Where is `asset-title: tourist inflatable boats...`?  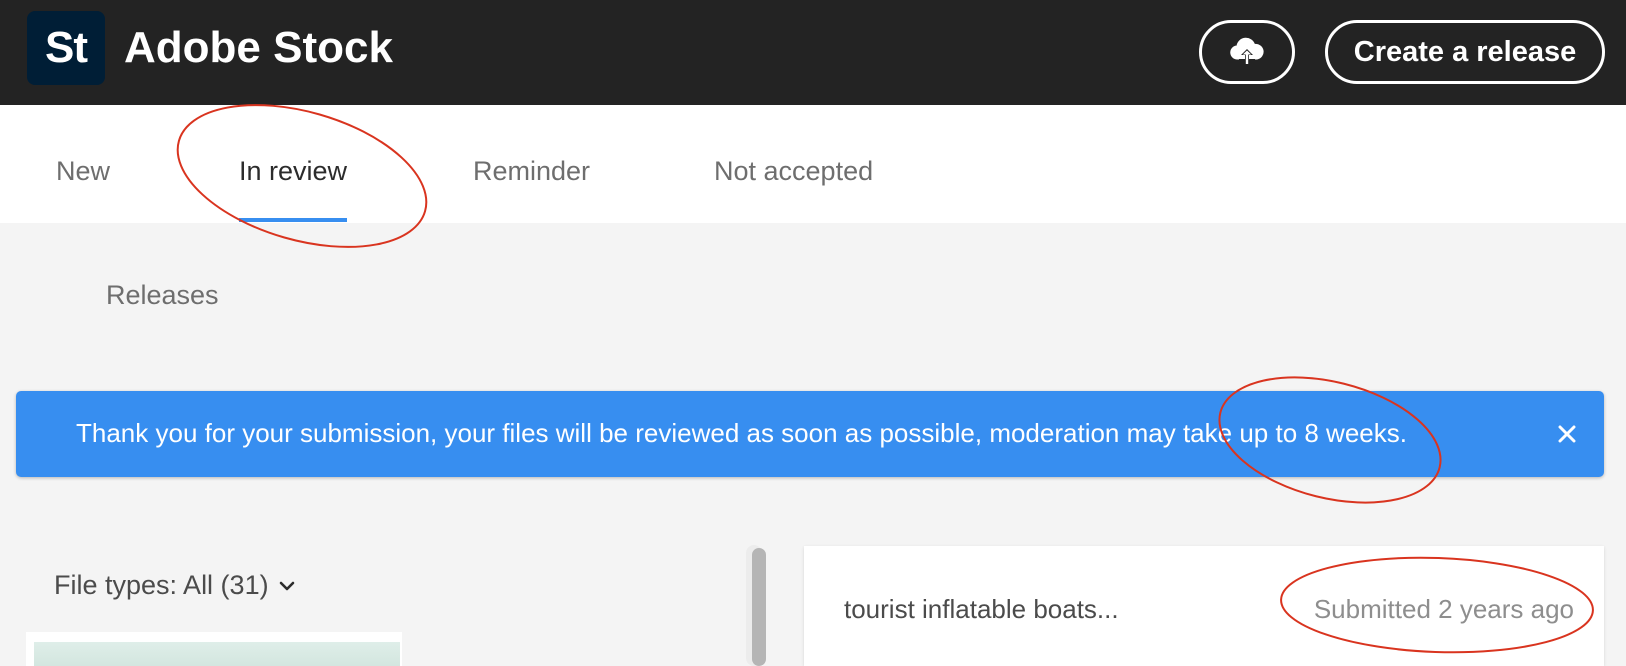
asset-title: tourist inflatable boats... is located at coordinates (981, 609).